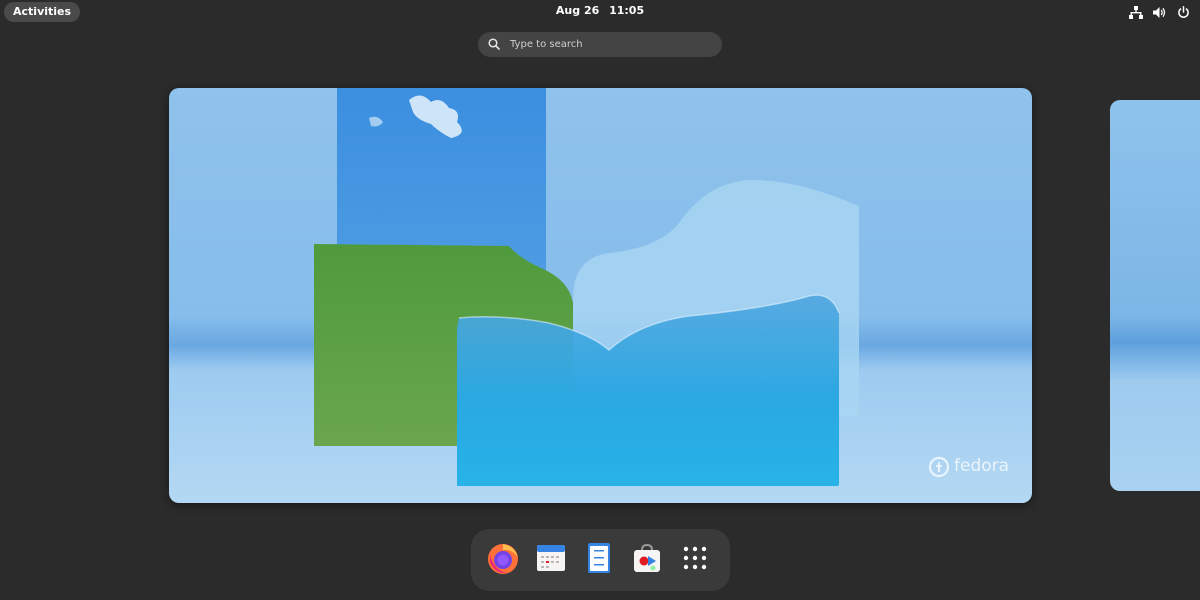 The width and height of the screenshot is (1200, 600). I want to click on firefox-icon, so click(503, 560).